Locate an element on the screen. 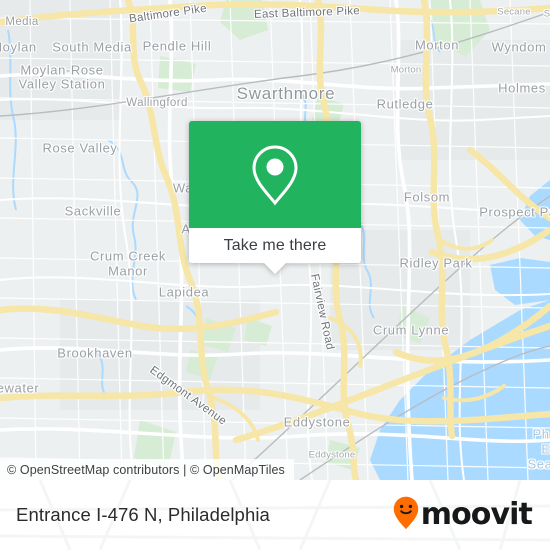 Image resolution: width=550 pixels, height=550 pixels. take-me-there-callout: Take me there is located at coordinates (275, 197).